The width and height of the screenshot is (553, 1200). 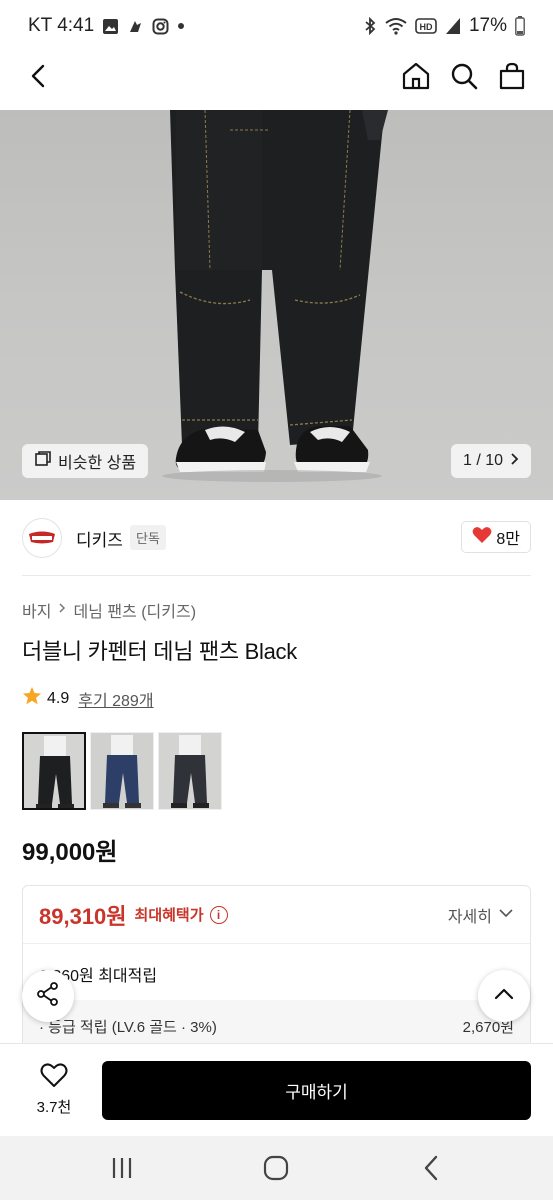 I want to click on recent-apps-icon, so click(x=122, y=1168).